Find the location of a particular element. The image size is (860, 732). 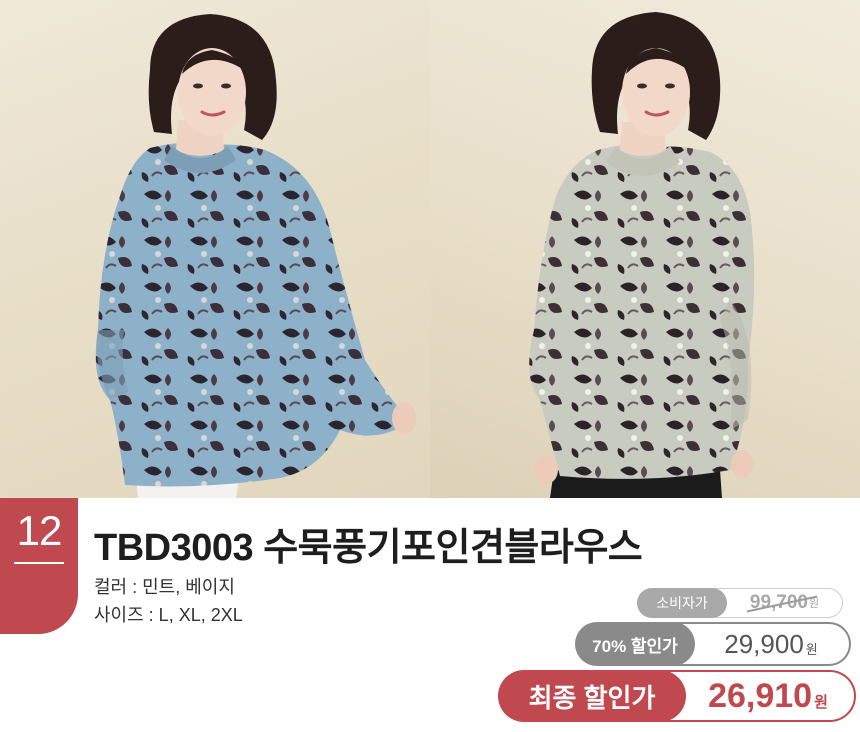

discount-price-box: 29,900 원 is located at coordinates (762, 644).